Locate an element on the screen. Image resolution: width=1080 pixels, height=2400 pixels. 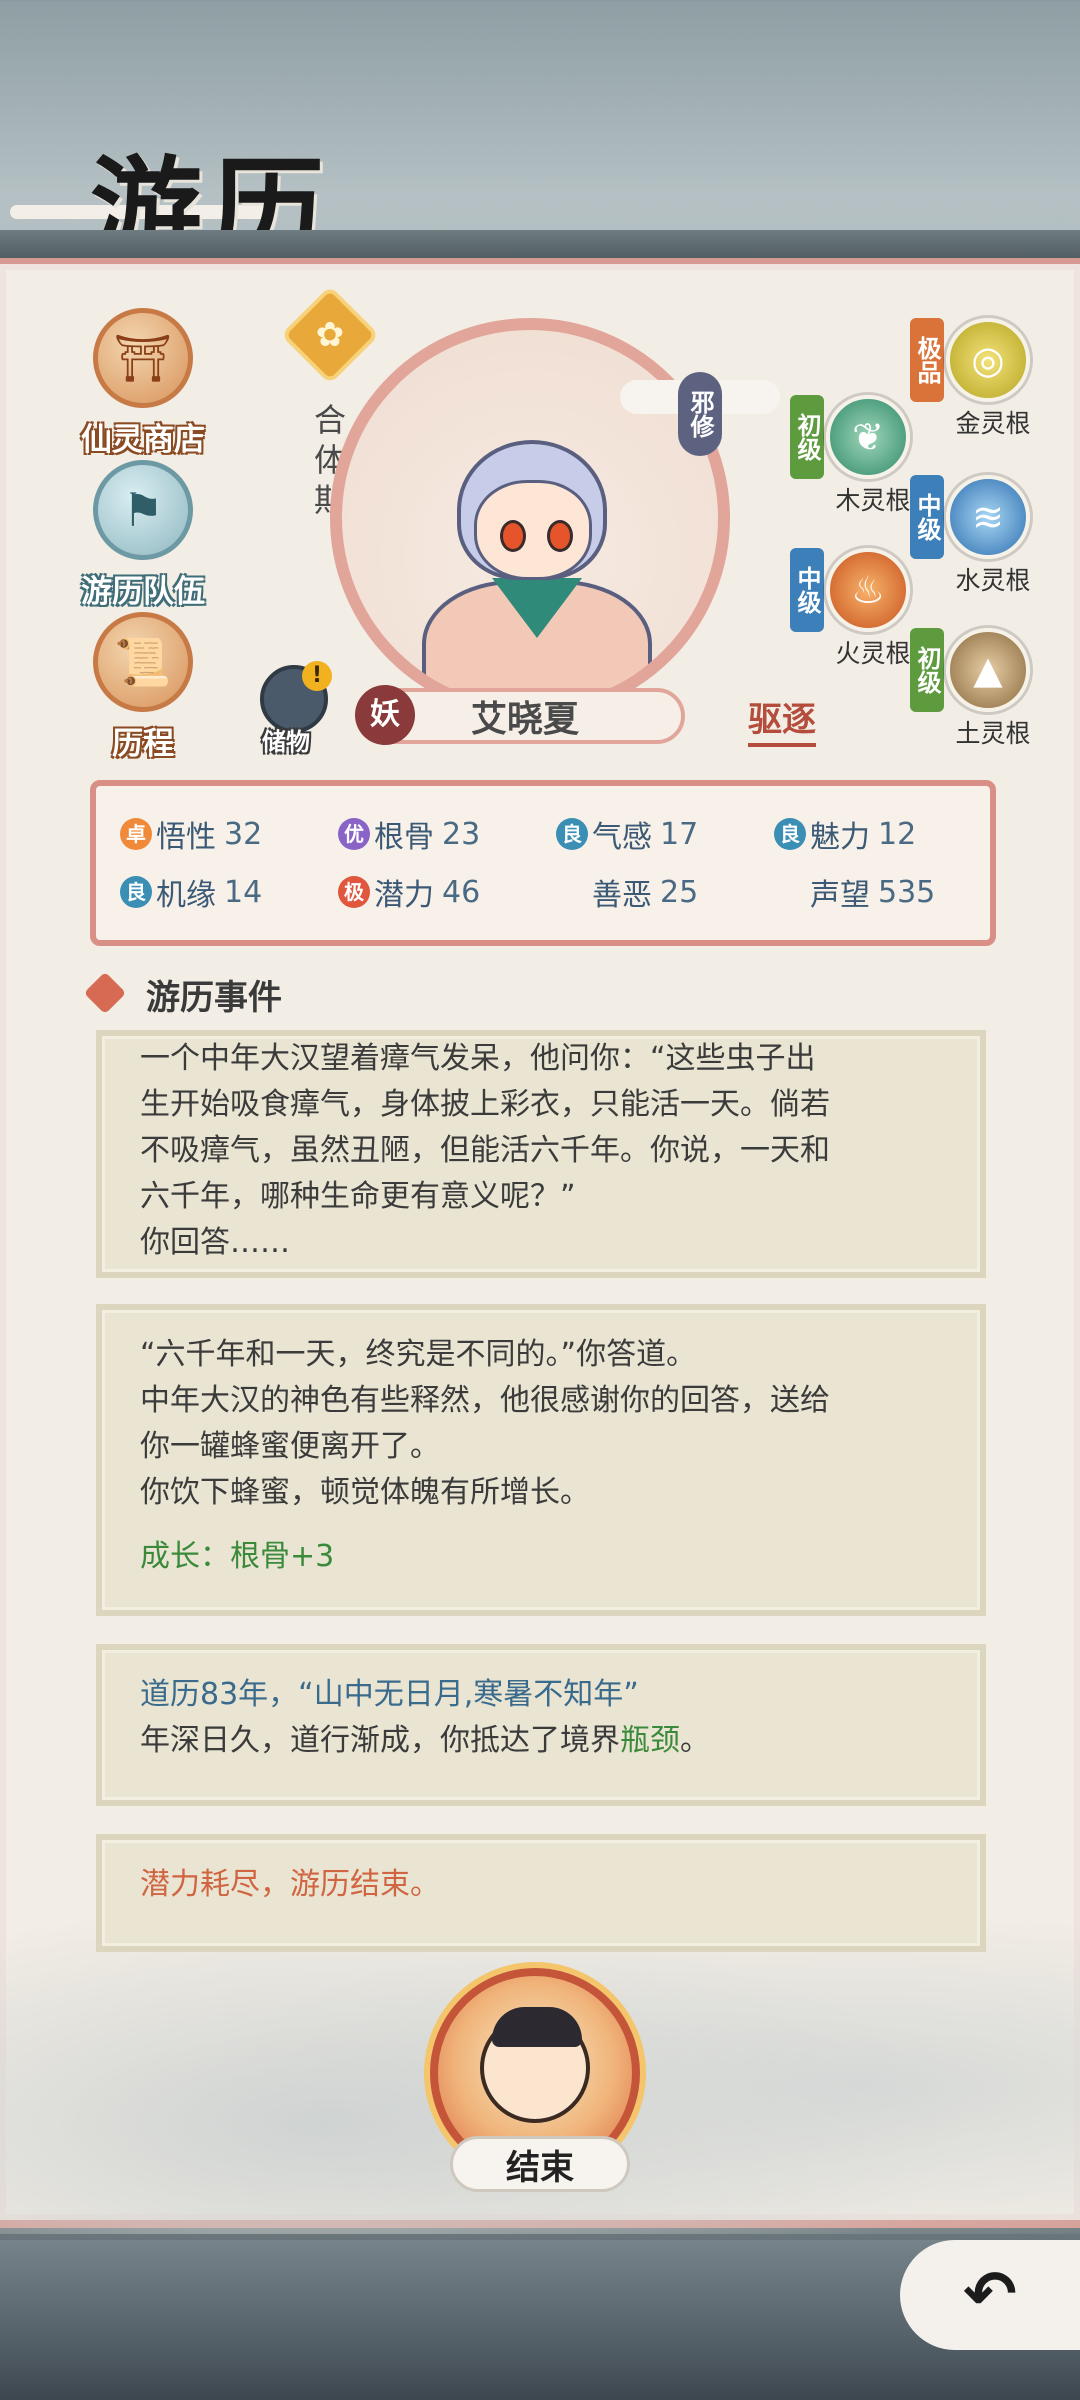
stat-value: 535 is located at coordinates (907, 892).